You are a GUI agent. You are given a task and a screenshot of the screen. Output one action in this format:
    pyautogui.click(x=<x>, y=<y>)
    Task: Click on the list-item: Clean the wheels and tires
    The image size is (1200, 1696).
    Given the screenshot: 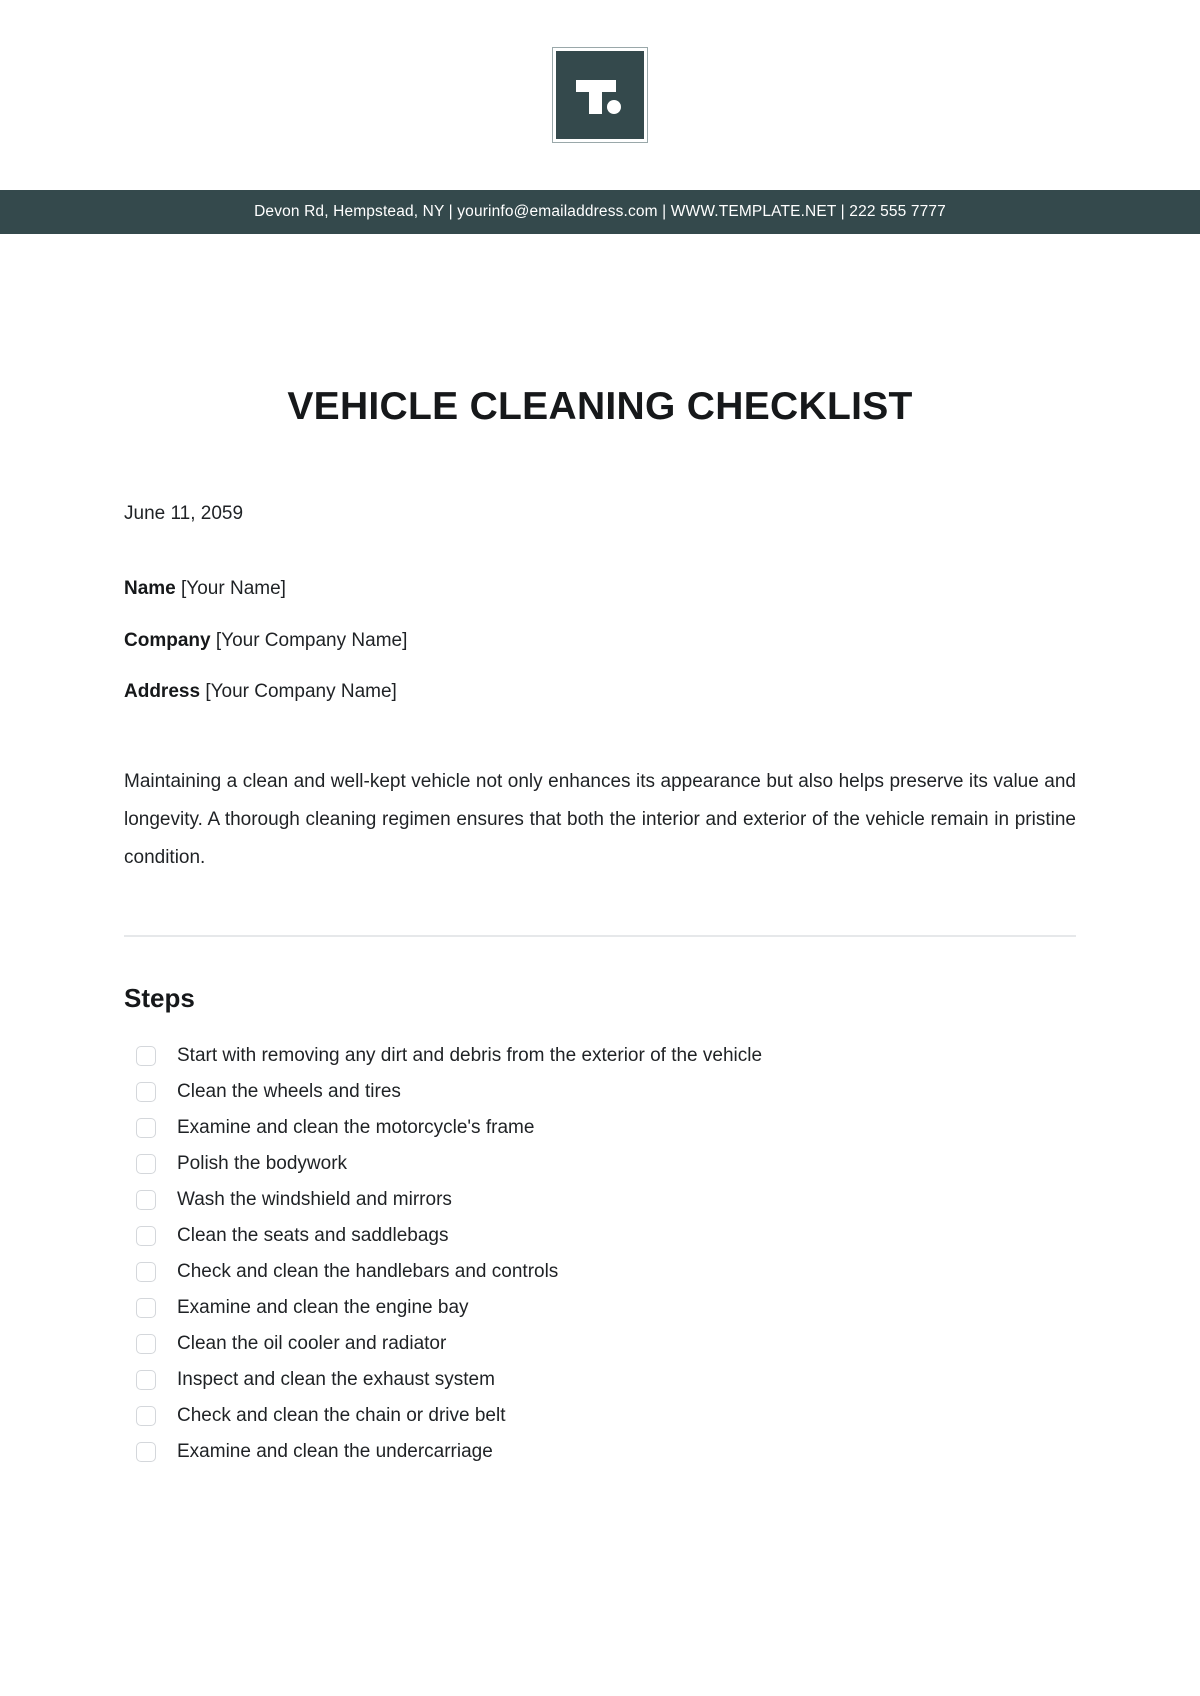 What is the action you would take?
    pyautogui.click(x=606, y=1092)
    